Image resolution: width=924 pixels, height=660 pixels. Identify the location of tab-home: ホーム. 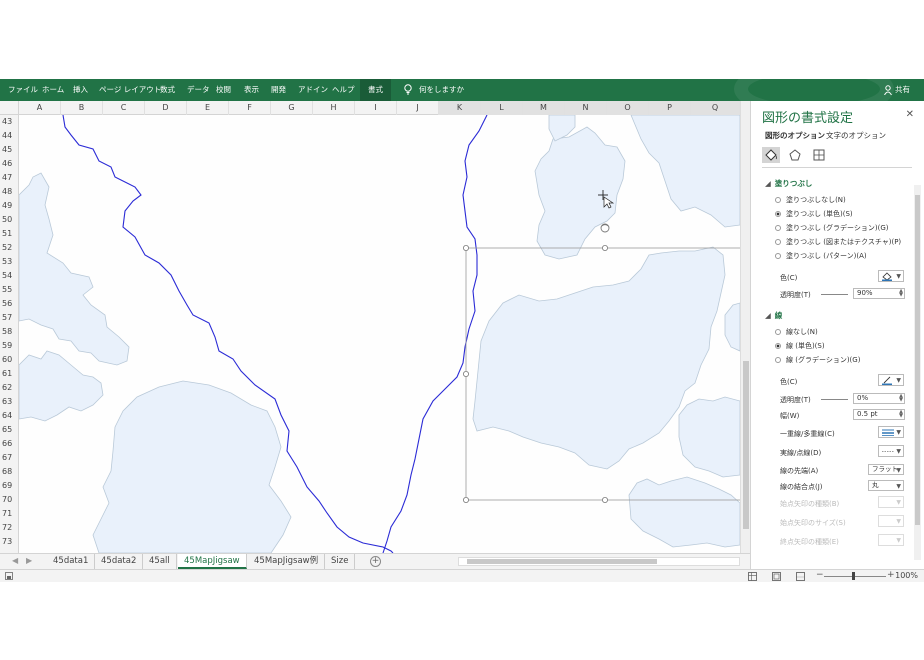
(53, 90).